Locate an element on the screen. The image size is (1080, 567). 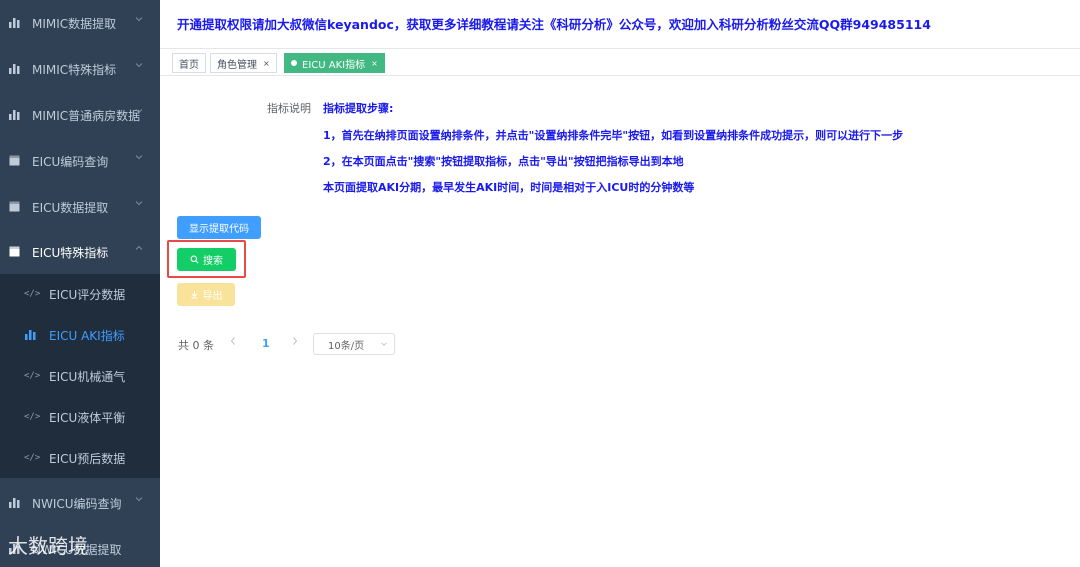
show-code-button: 显示提取代码 is located at coordinates (219, 227).